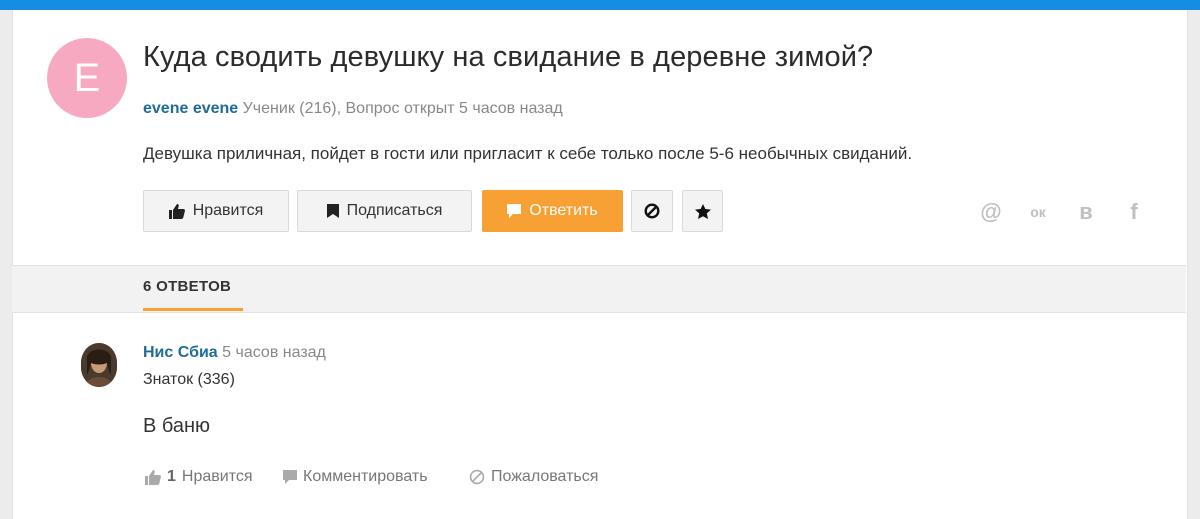  I want to click on answer-button: Ответить, so click(552, 211).